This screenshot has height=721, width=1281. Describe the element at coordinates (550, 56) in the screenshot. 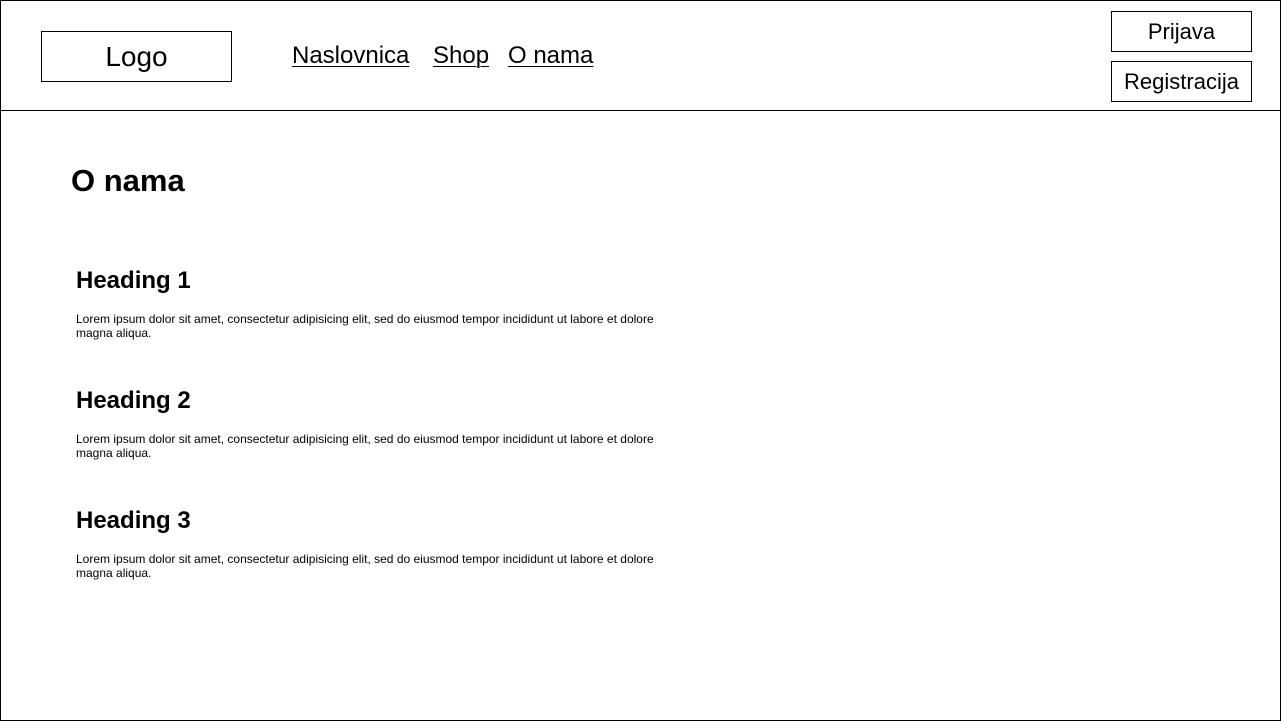

I see `nav-link-about: O nama` at that location.